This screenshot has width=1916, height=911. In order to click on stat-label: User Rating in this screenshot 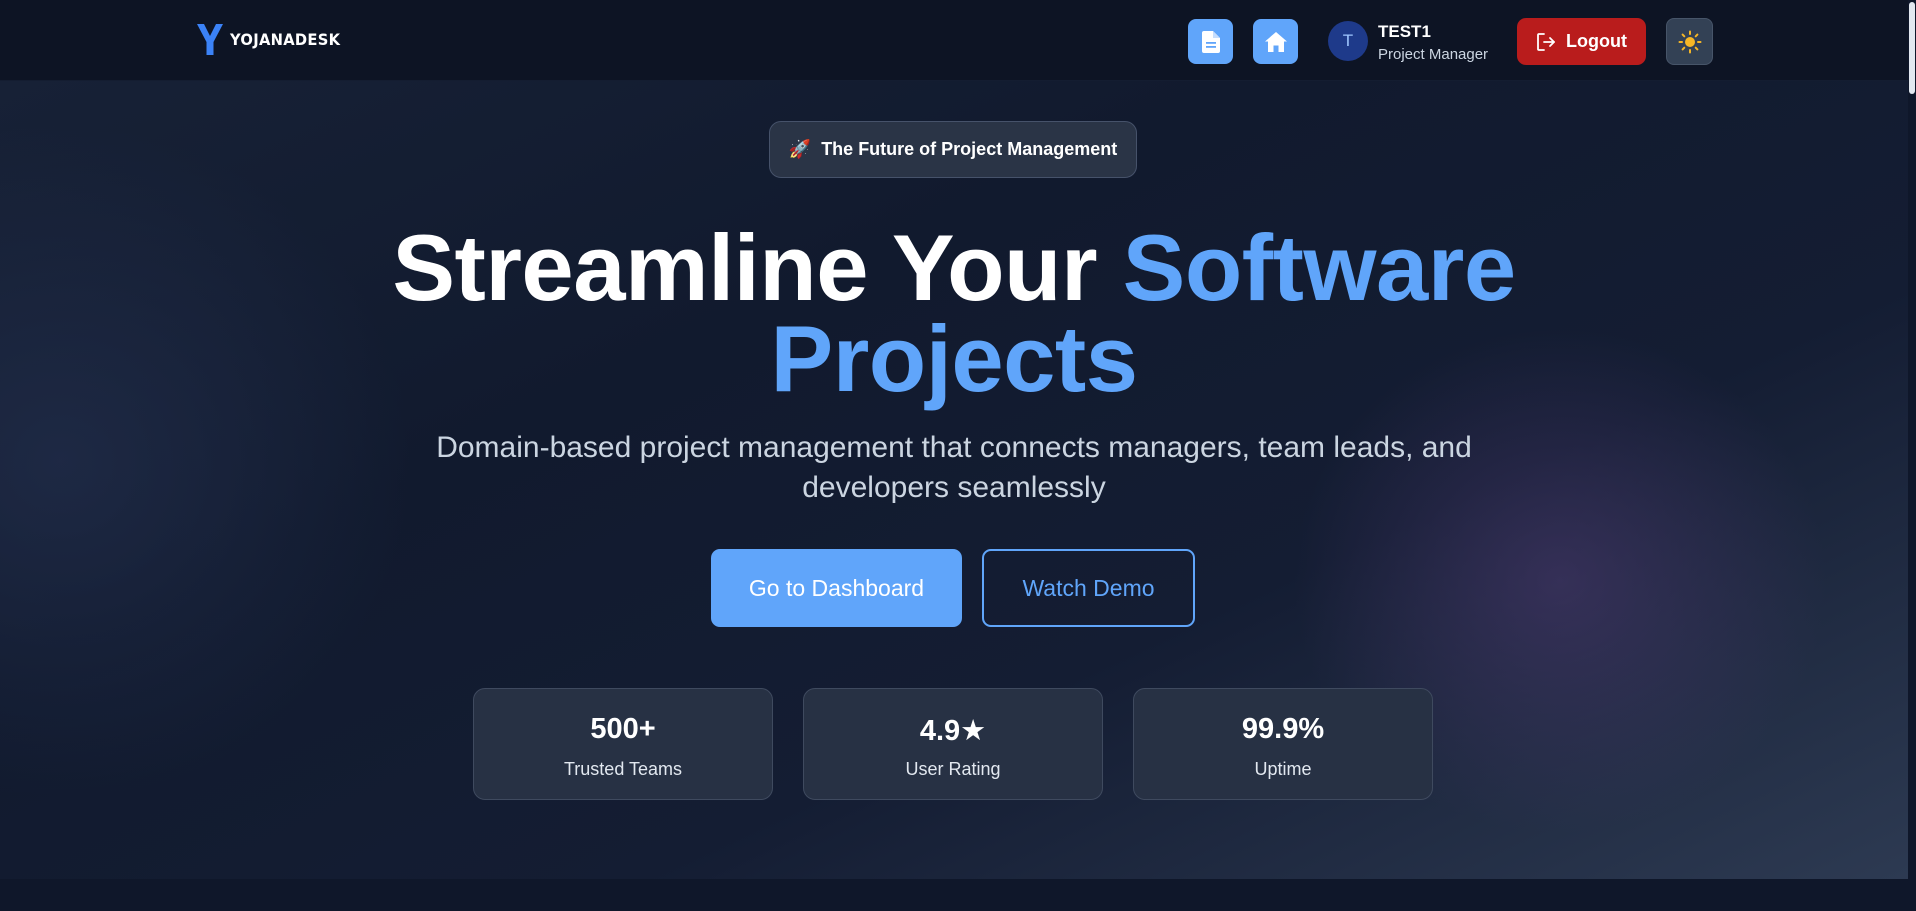, I will do `click(953, 769)`.